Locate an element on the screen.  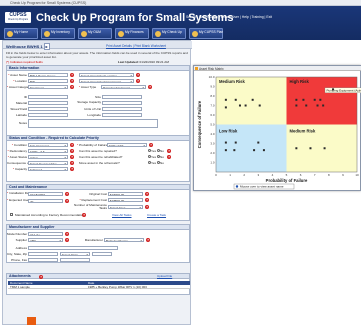
view-tasks-link: View All Tasks is located at coordinates (122, 215).